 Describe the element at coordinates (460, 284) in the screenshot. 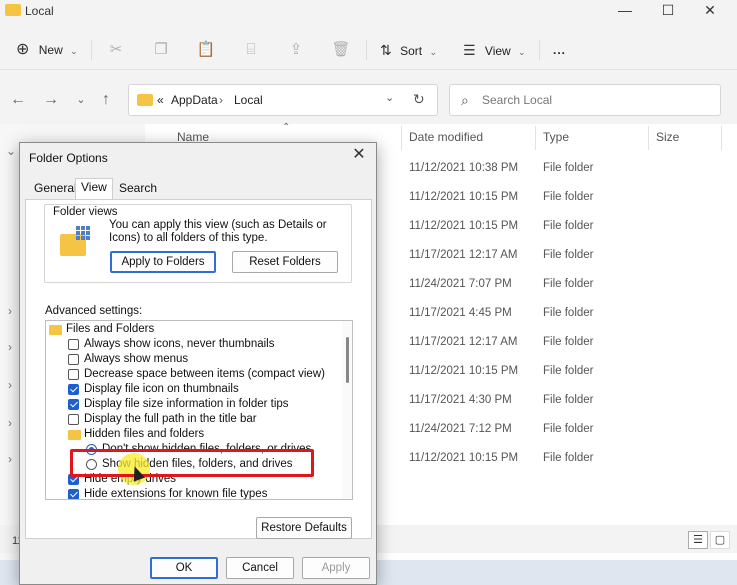

I see `row-date: 11/24/2021 7:07 PM` at that location.